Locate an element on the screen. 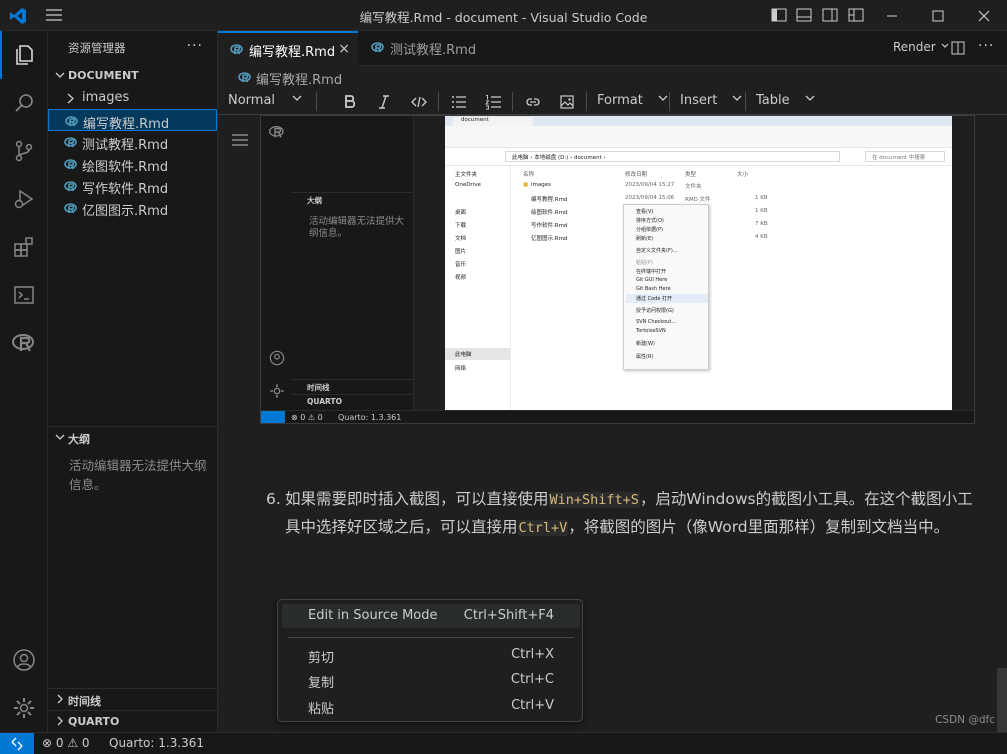 The image size is (1007, 754). explorer-tab-strip: document is located at coordinates (698, 121).